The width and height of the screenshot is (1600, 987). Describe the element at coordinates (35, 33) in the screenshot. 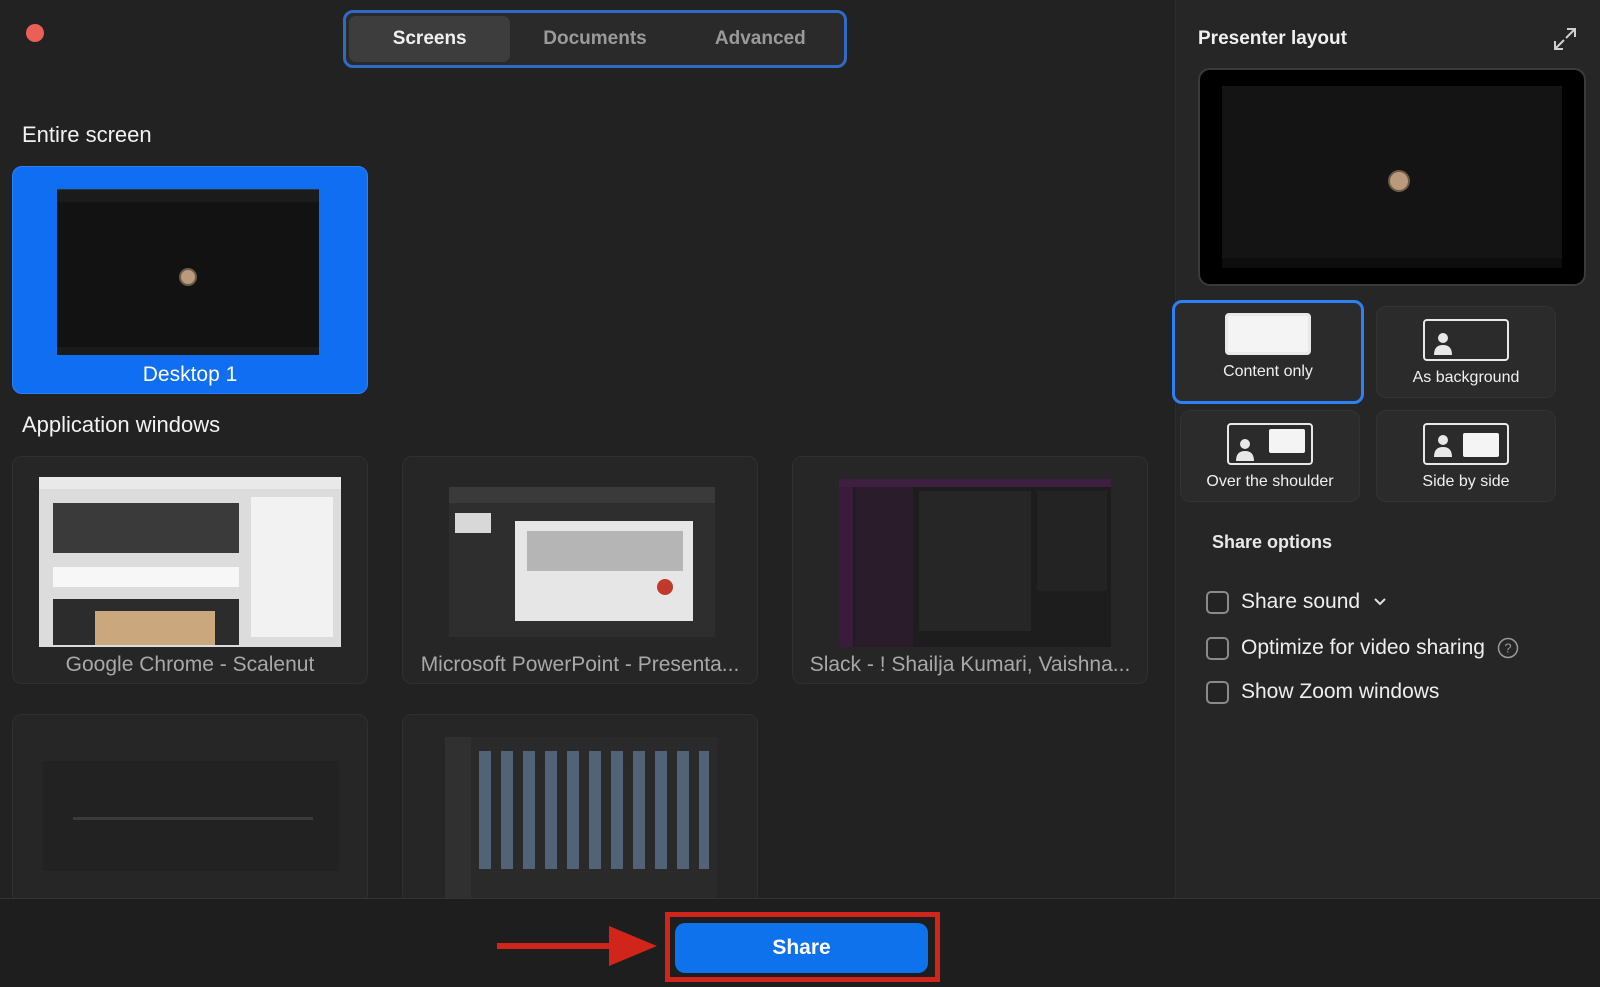

I see `close-window-button` at that location.